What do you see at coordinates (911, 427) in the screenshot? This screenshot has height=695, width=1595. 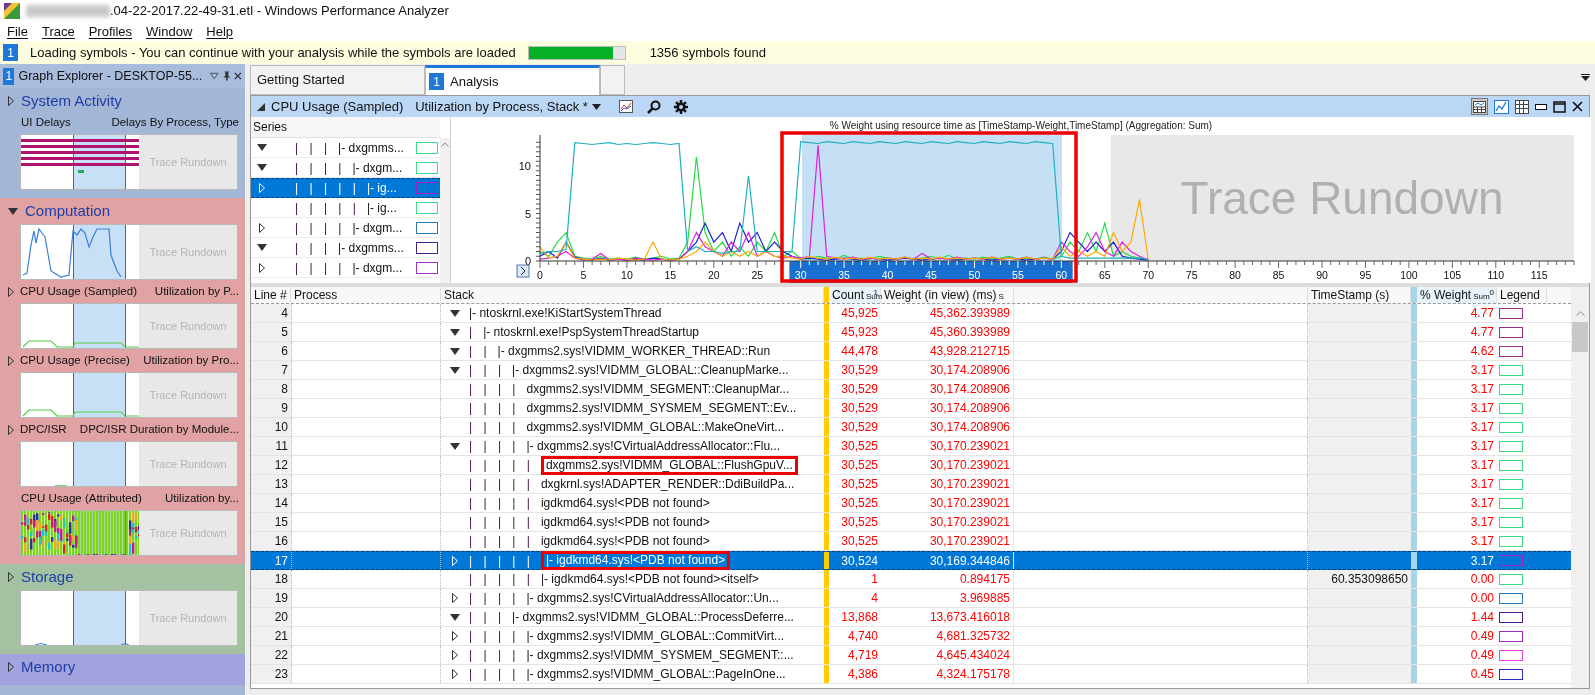 I see `table-row: 10 | | | | dxgmms2.sys!VIDMM_GLOBAL::MakeOneVirt... 30,529 30,174.208906 3.17` at bounding box center [911, 427].